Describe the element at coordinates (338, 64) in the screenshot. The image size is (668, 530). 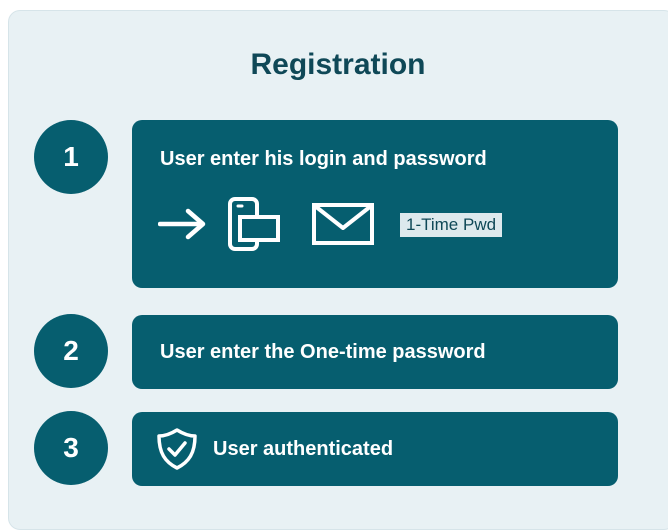
I see `page-title: Registration` at that location.